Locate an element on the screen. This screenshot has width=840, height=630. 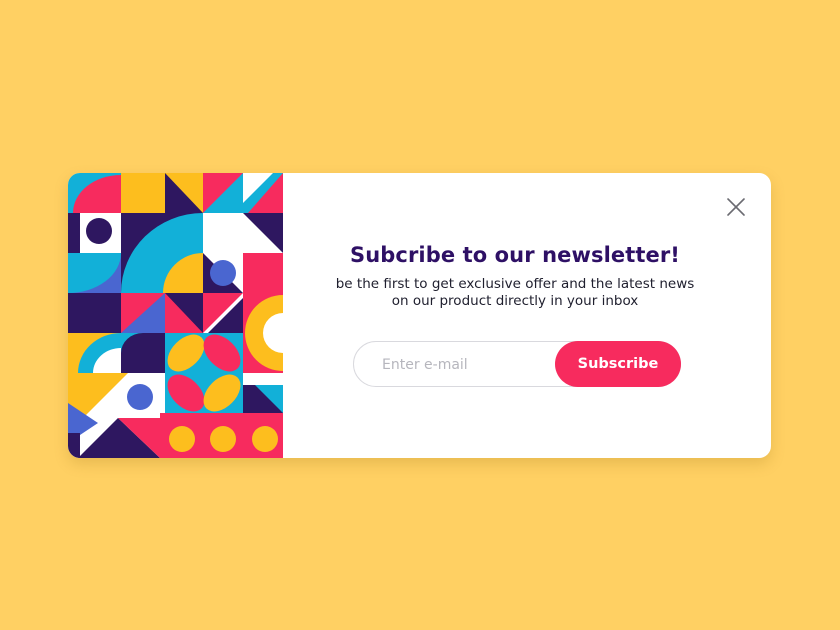
close-button is located at coordinates (736, 207).